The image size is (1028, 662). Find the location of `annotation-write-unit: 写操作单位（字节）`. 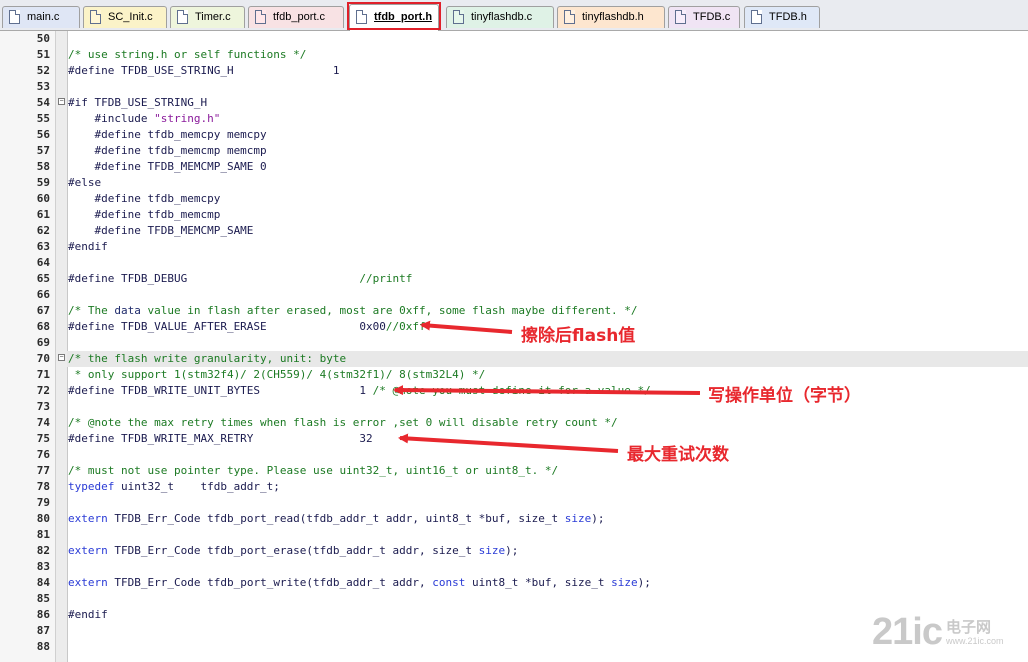

annotation-write-unit: 写操作单位（字节） is located at coordinates (784, 396).